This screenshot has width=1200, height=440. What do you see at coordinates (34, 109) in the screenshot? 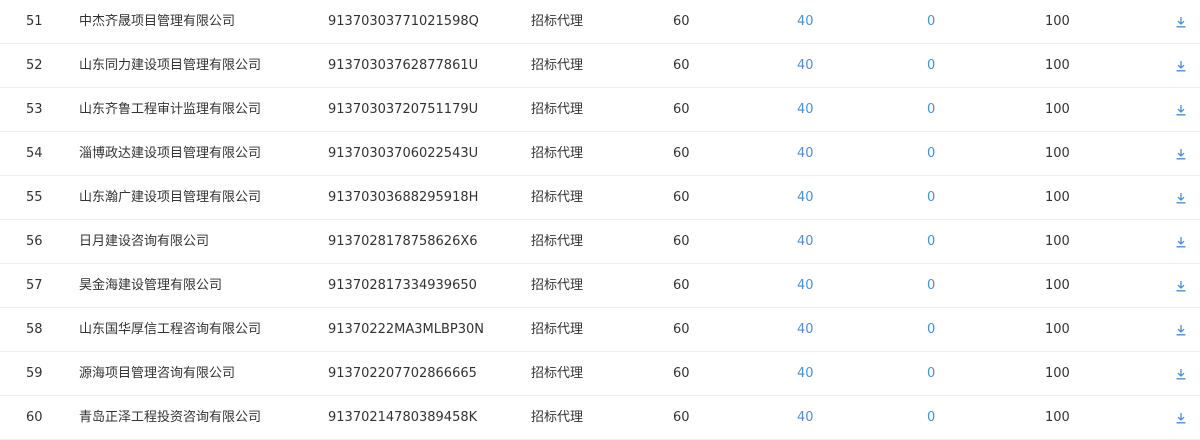
I see `row-index: 53` at bounding box center [34, 109].